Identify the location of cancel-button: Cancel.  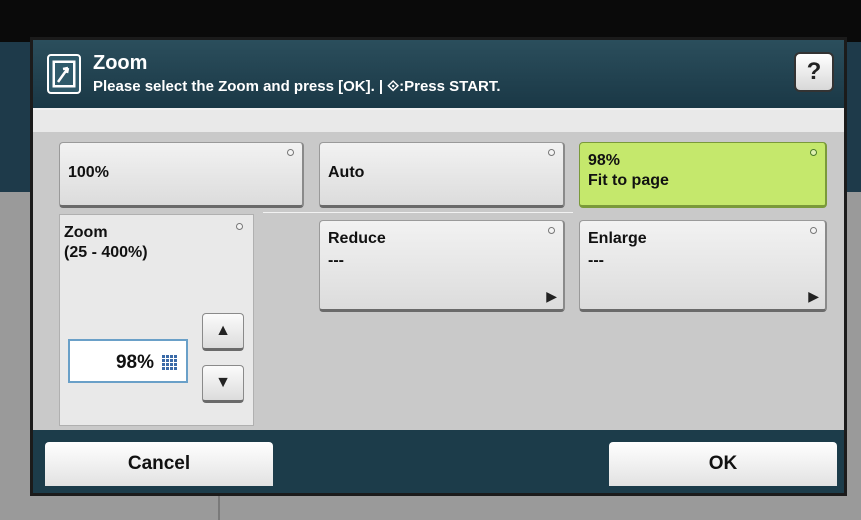
(159, 464).